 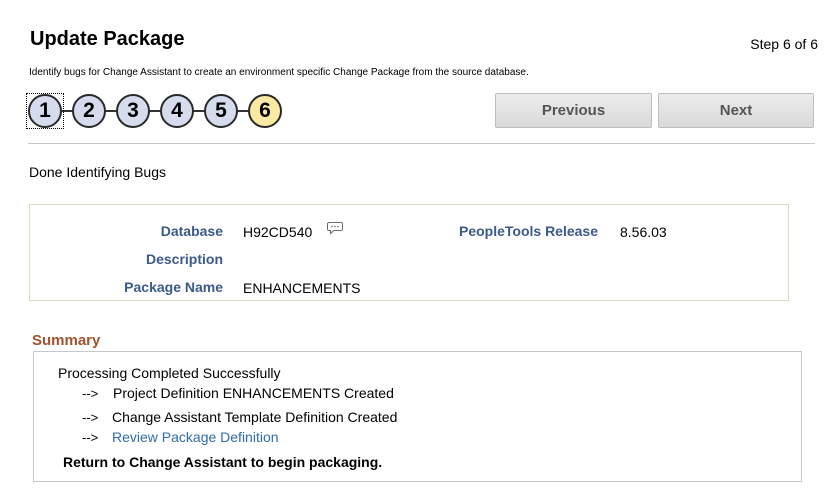 What do you see at coordinates (528, 231) in the screenshot?
I see `peopletools-release-label: PeopleTools Release` at bounding box center [528, 231].